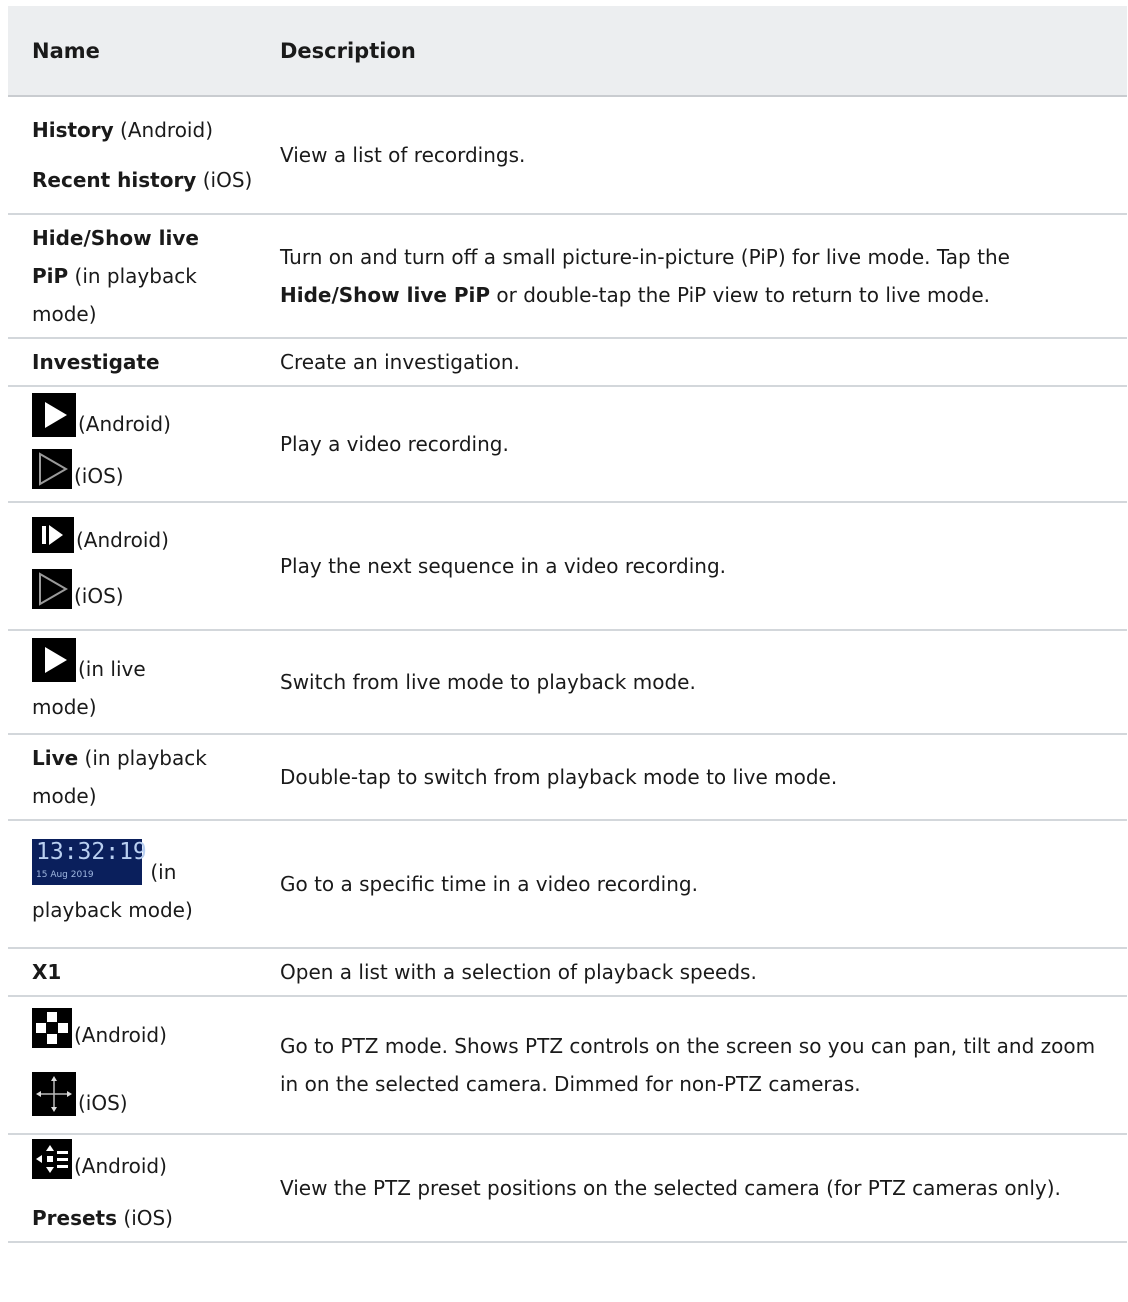 The width and height of the screenshot is (1128, 1302). I want to click on description-cell: Create an investigation., so click(692, 362).